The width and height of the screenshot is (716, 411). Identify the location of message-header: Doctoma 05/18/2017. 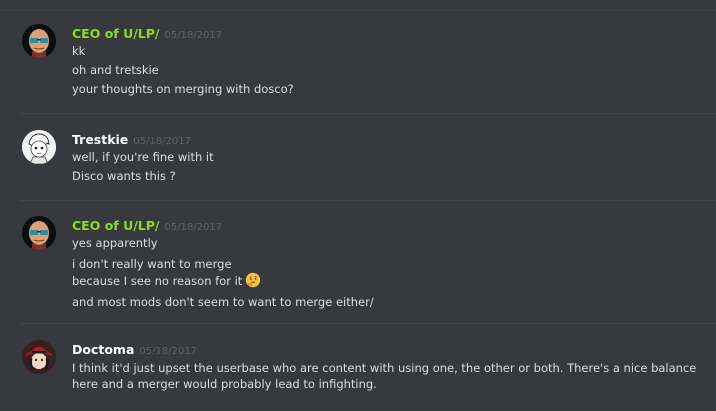
(388, 349).